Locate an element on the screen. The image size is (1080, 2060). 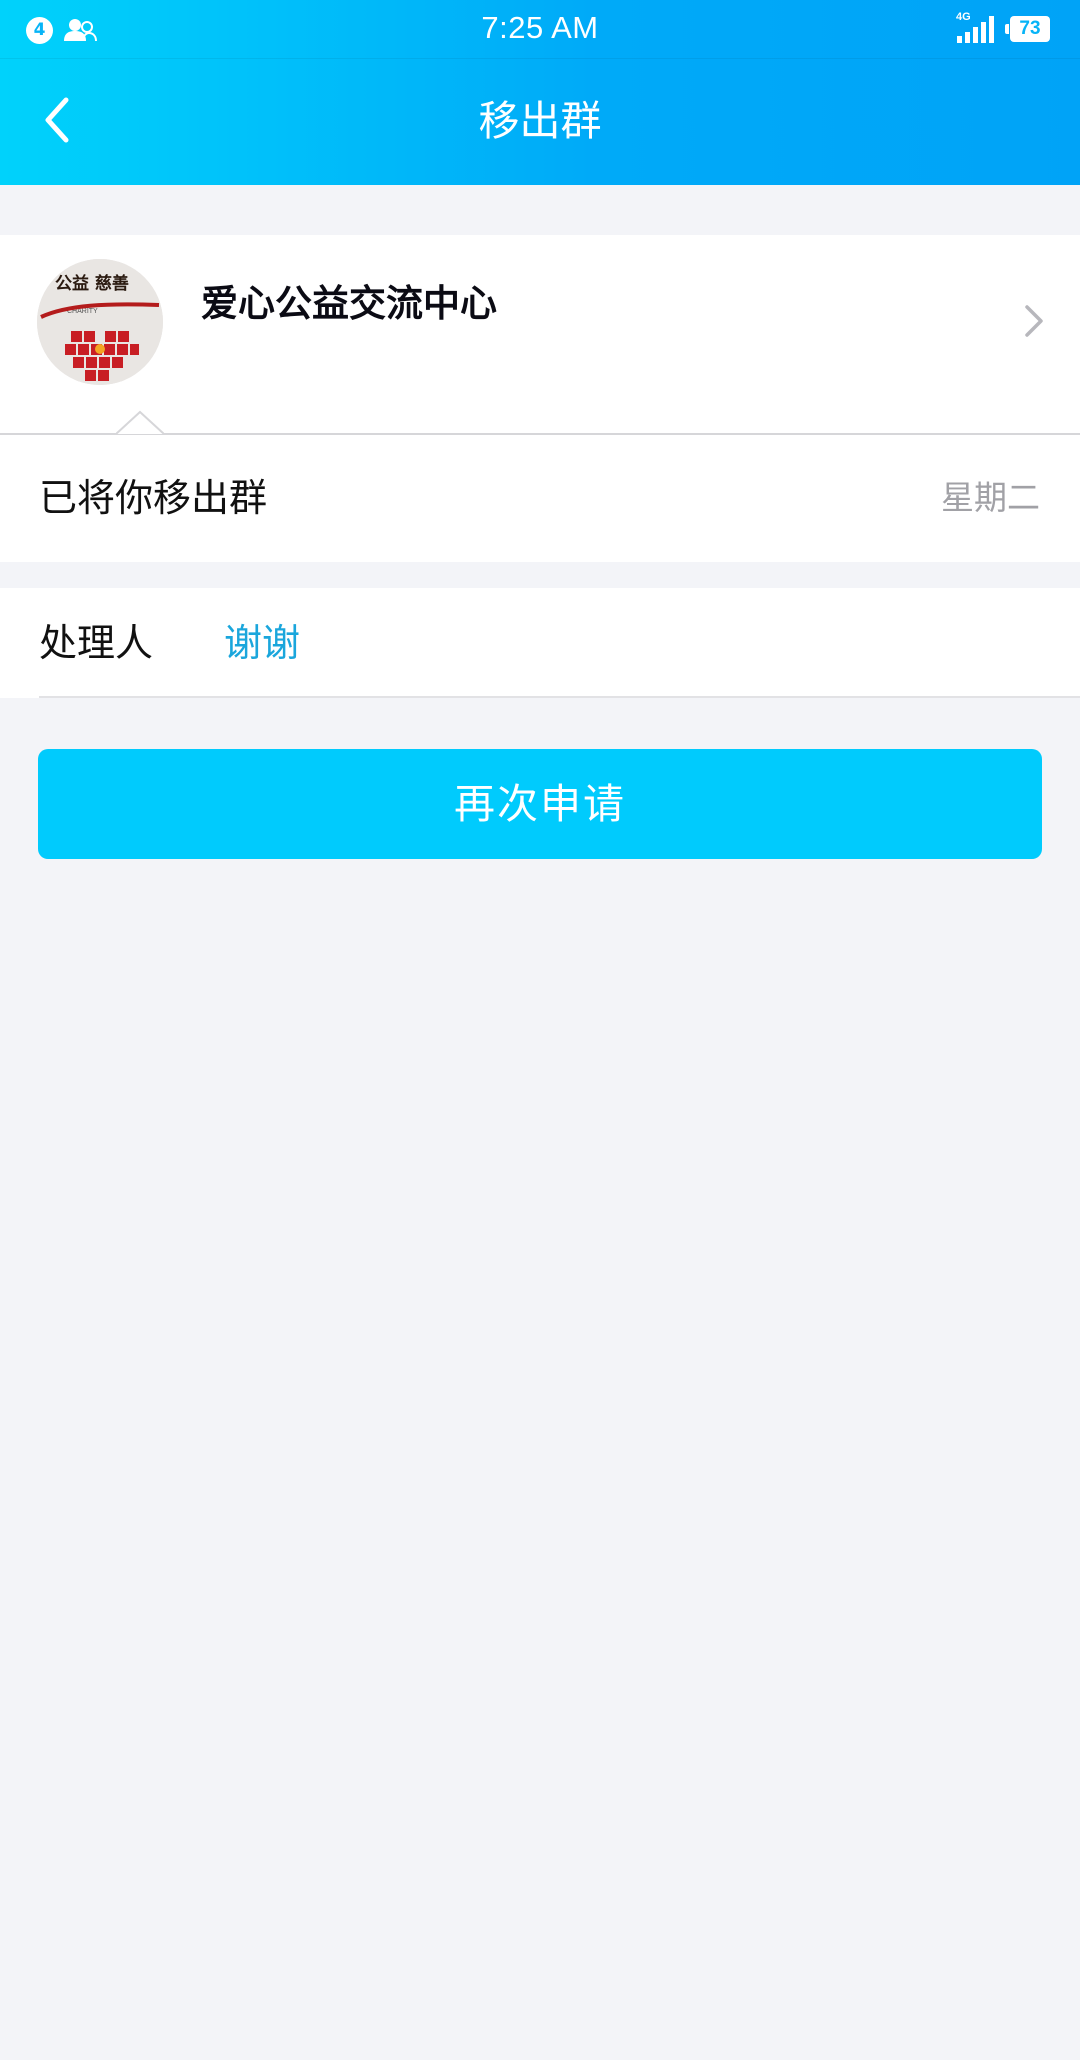
back-button is located at coordinates (57, 120).